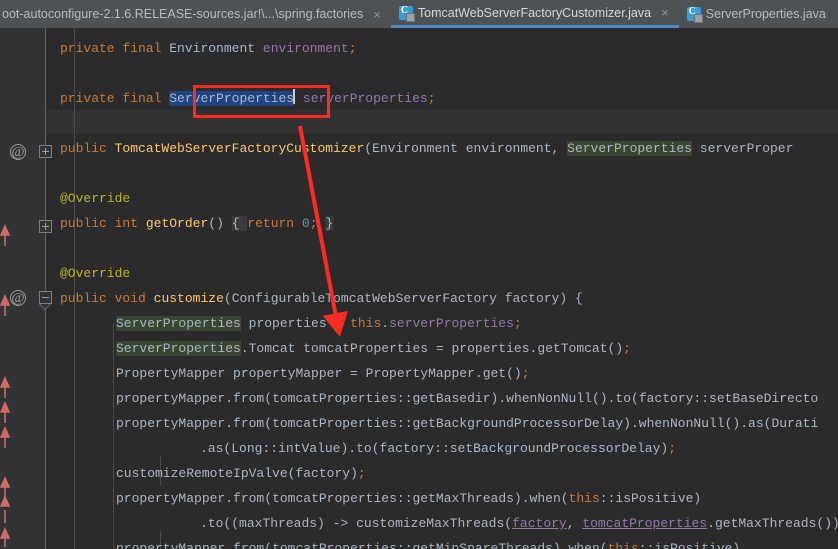  I want to click on java-class-icon, so click(406, 13).